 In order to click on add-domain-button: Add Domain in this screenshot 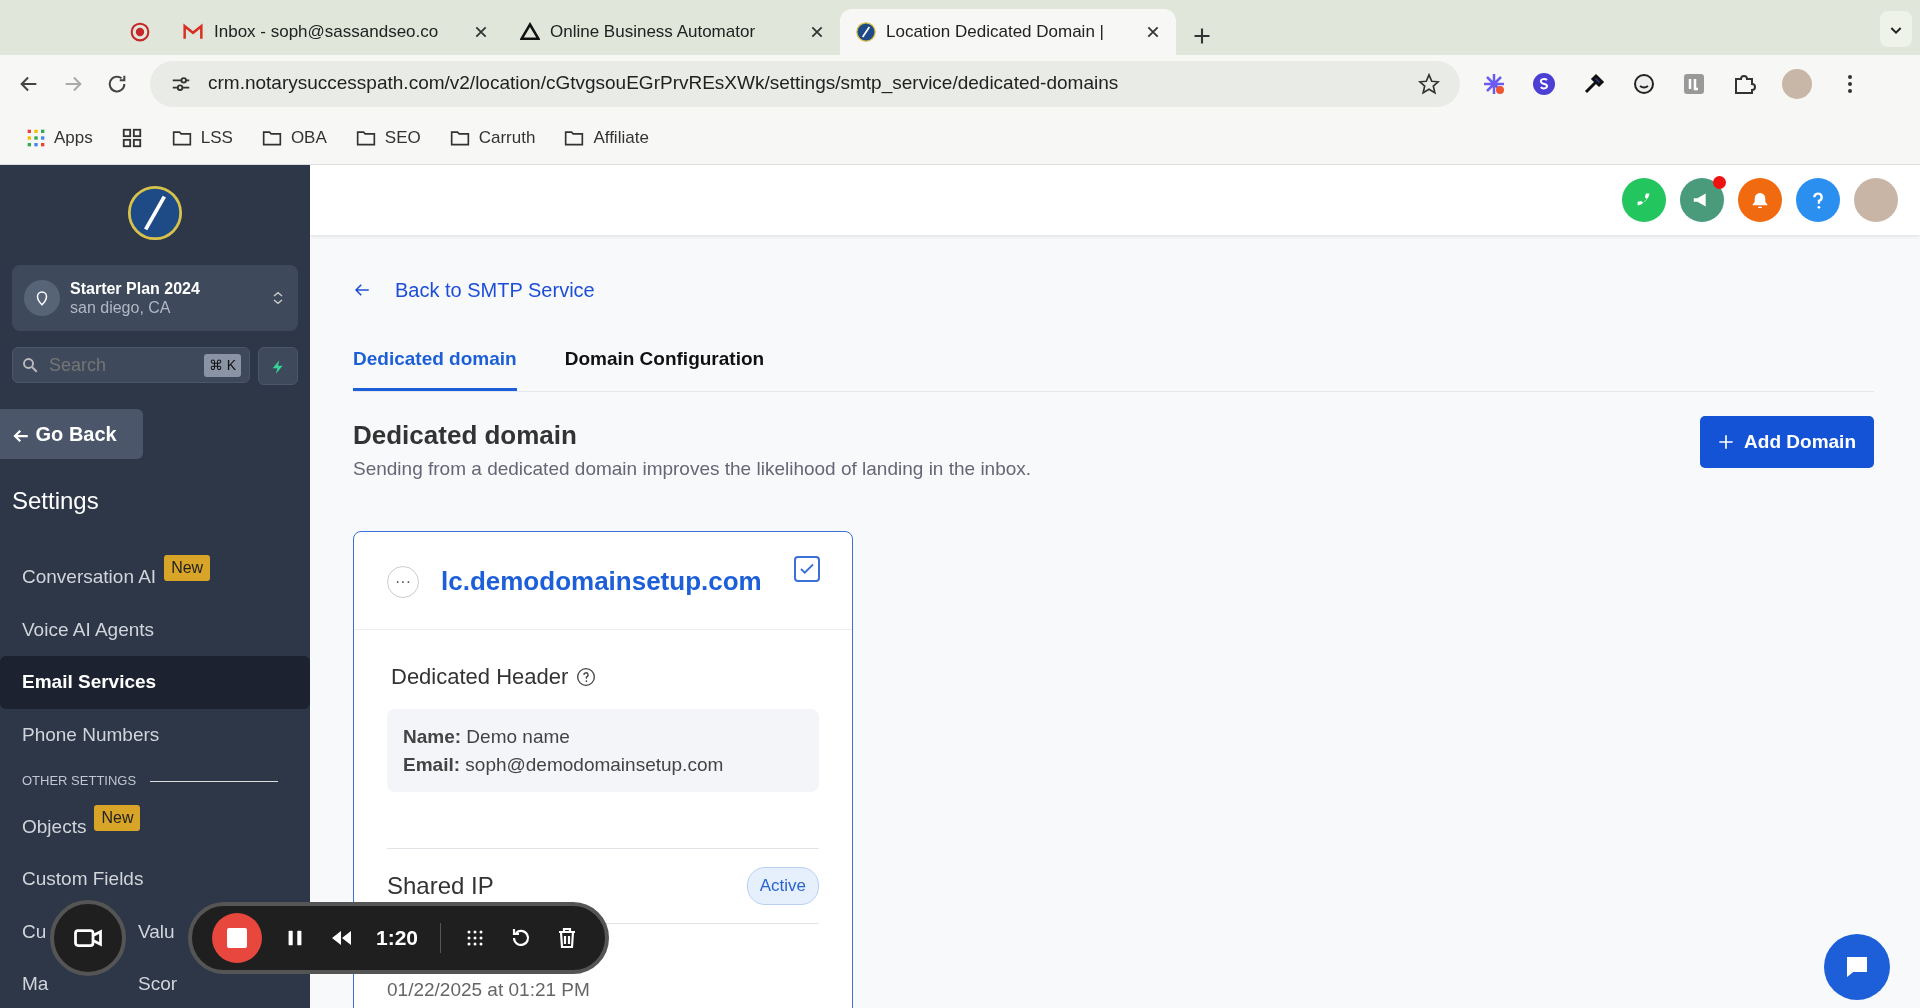, I will do `click(1787, 441)`.